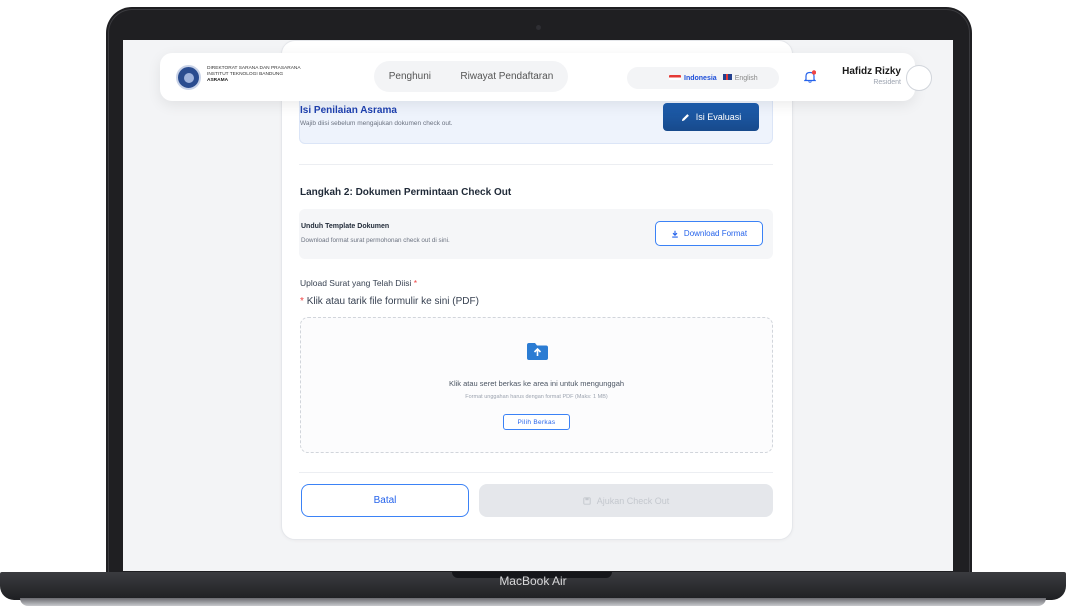  Describe the element at coordinates (675, 234) in the screenshot. I see `download-icon` at that location.